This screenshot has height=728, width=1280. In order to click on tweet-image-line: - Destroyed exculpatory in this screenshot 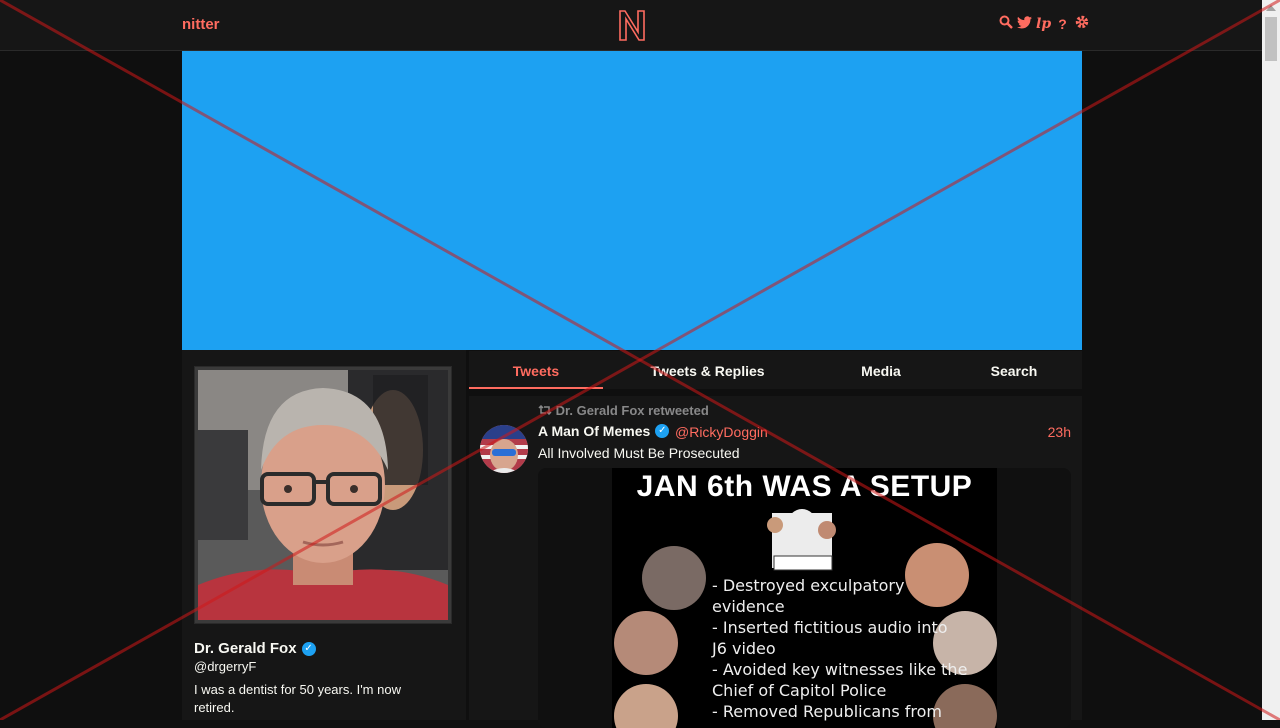, I will do `click(808, 585)`.